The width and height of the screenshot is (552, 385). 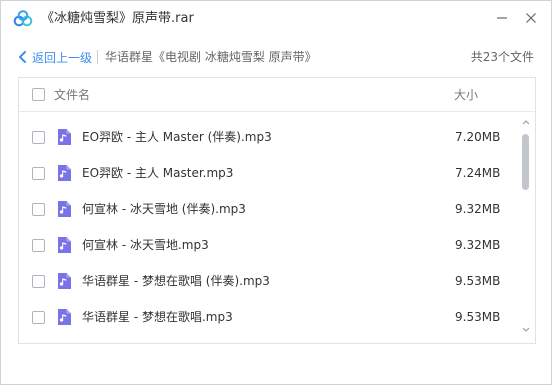 I want to click on back-label: 返回上一级, so click(x=62, y=57).